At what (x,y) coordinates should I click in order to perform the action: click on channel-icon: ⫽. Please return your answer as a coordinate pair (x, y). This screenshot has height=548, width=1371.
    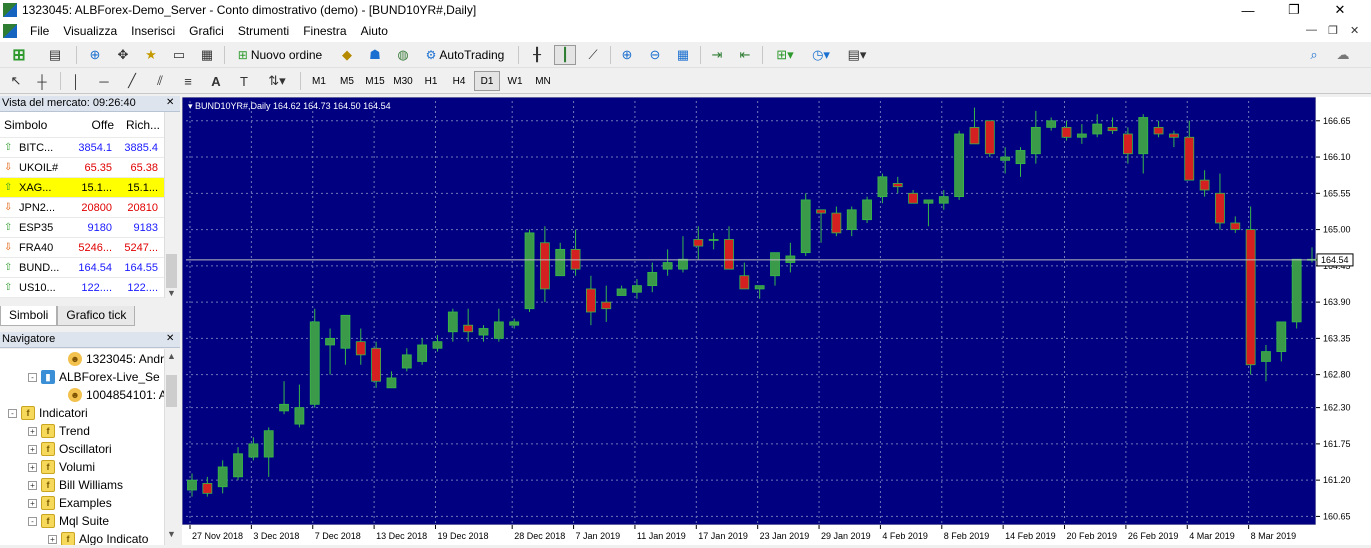
    Looking at the image, I should click on (160, 81).